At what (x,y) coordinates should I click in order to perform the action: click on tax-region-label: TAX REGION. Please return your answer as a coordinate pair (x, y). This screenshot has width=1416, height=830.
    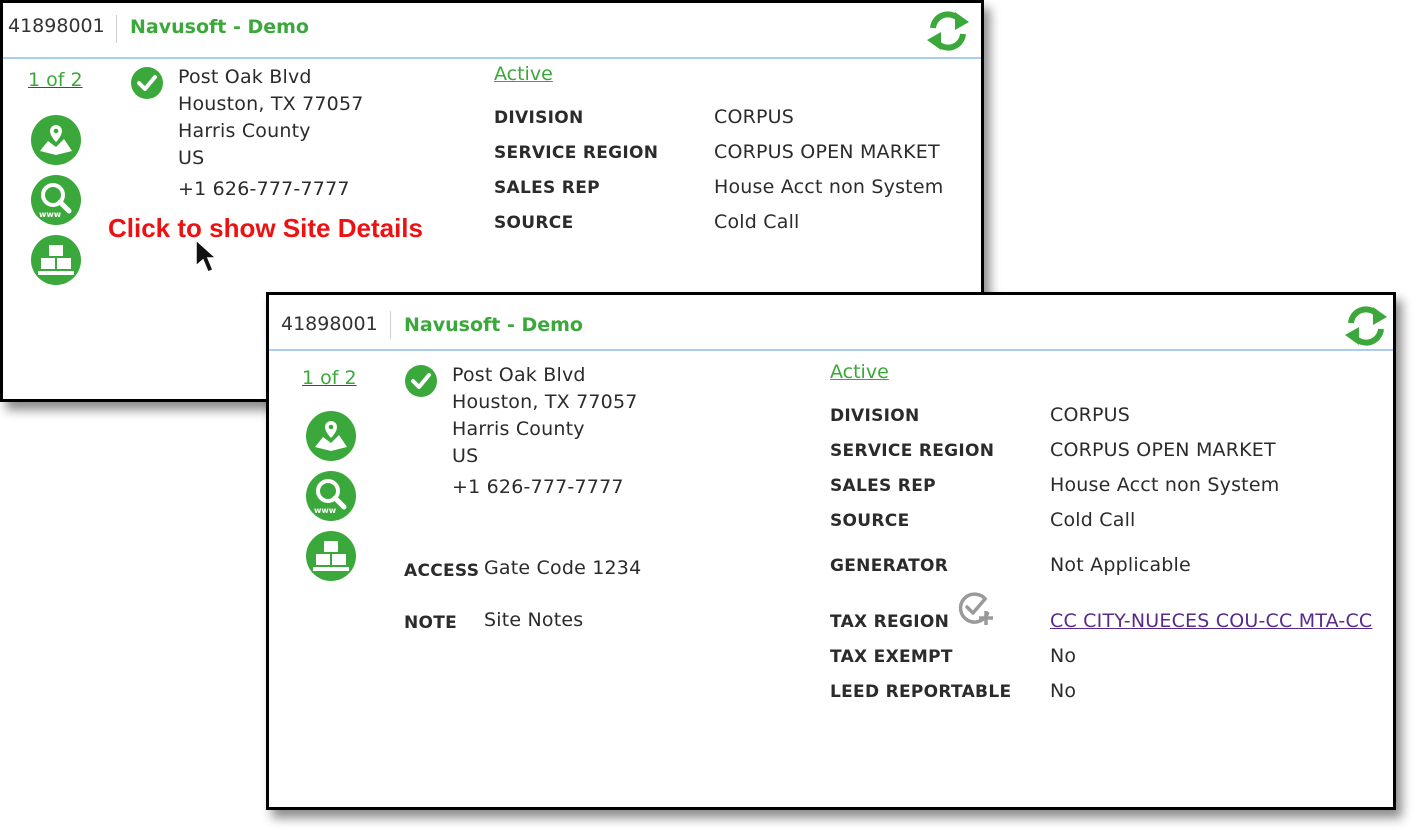
    Looking at the image, I should click on (890, 622).